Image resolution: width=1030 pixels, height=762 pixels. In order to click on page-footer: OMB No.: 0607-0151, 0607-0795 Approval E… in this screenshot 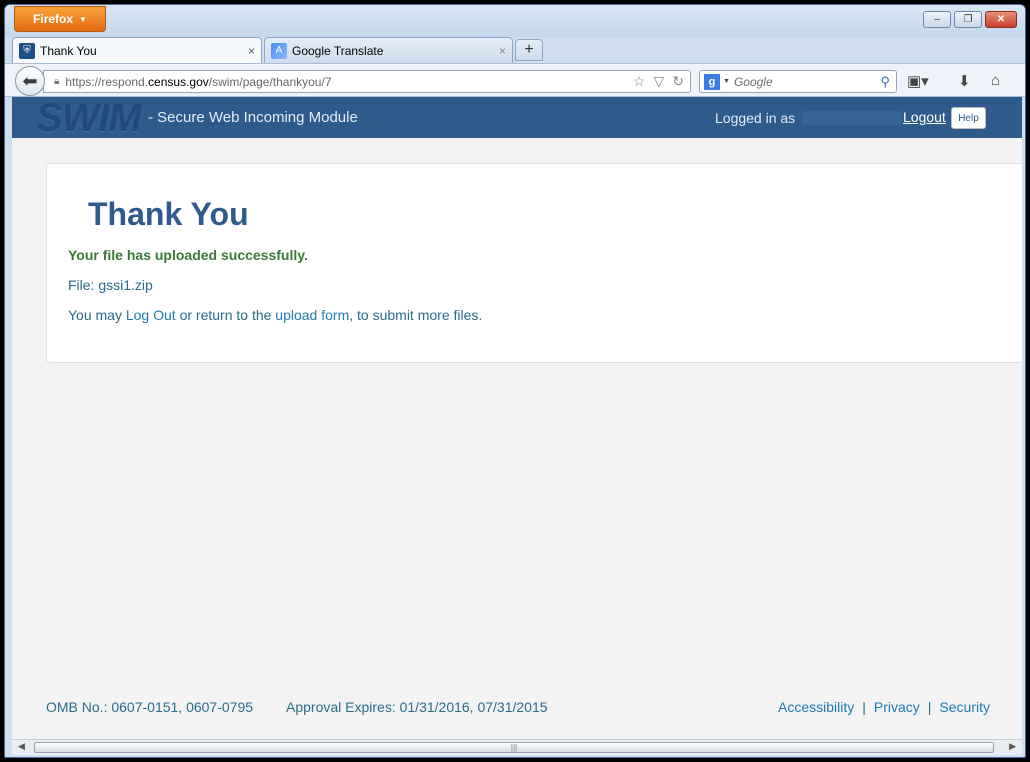, I will do `click(517, 709)`.